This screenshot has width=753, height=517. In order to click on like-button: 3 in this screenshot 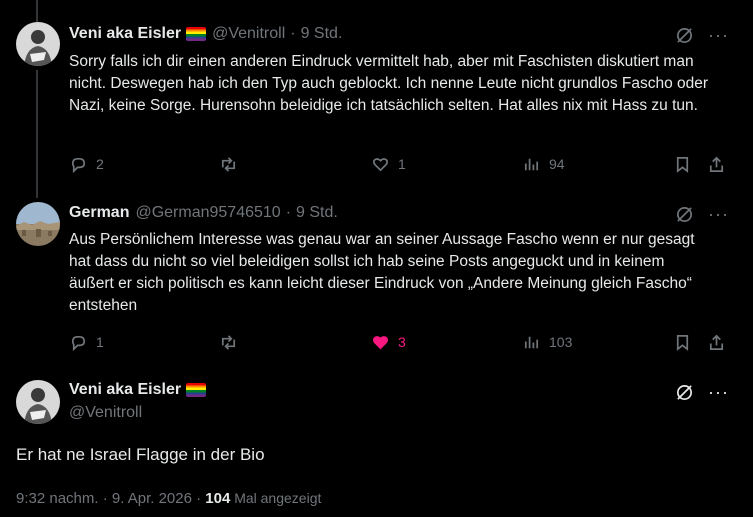, I will do `click(388, 342)`.